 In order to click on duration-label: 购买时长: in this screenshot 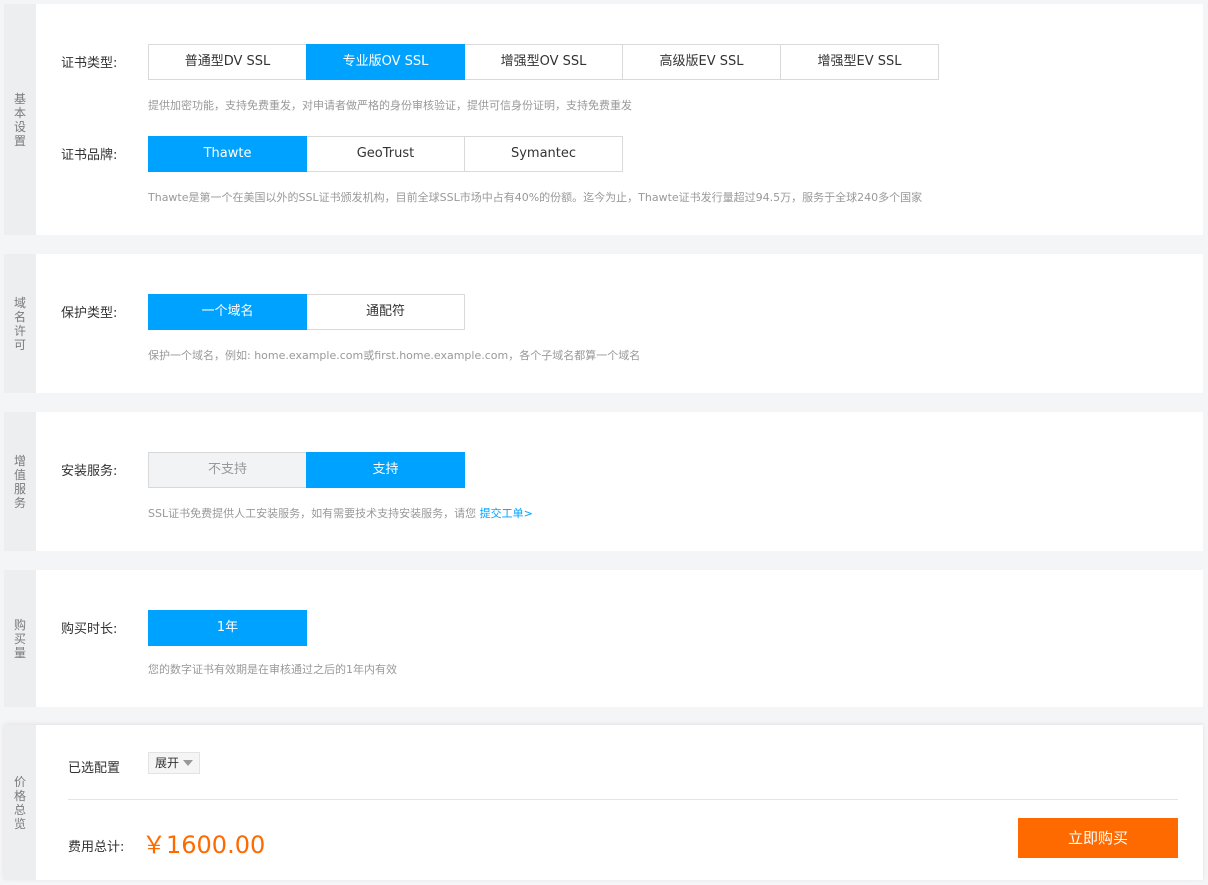, I will do `click(89, 629)`.